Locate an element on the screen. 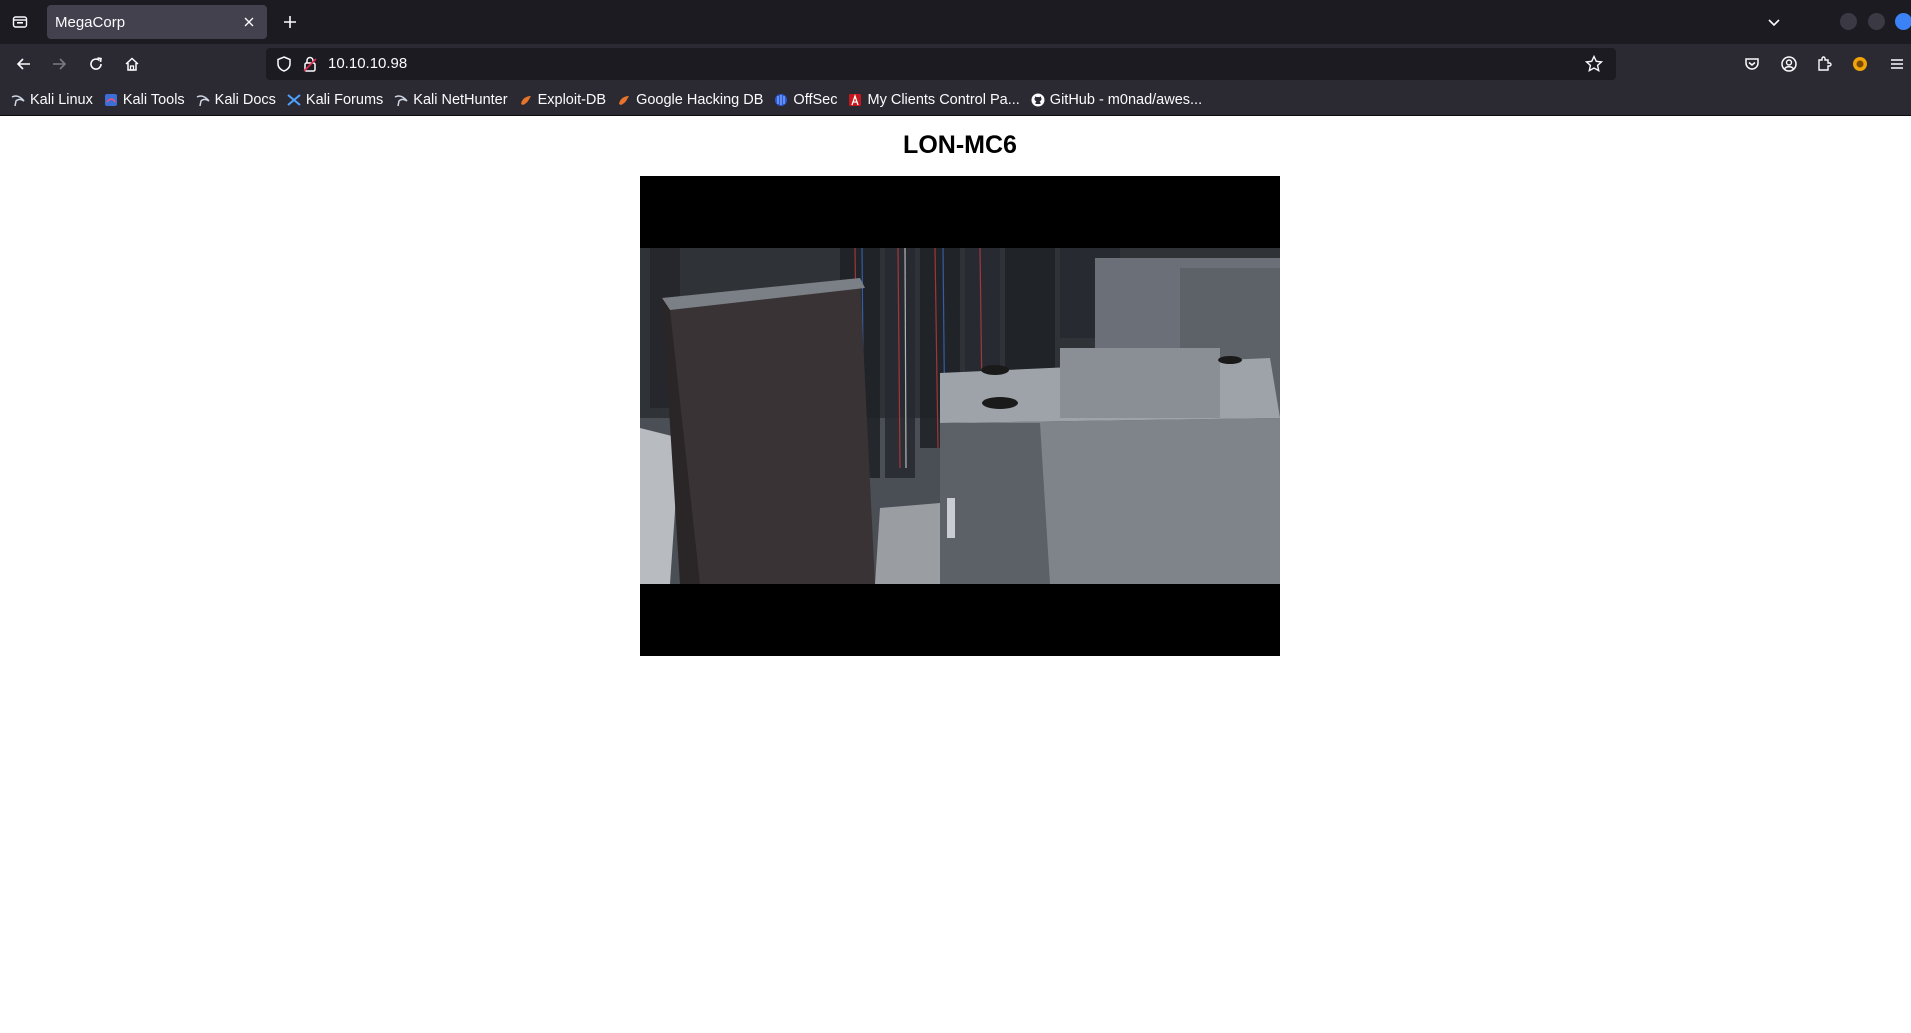  url-text: 10.10.10.98 is located at coordinates (367, 63).